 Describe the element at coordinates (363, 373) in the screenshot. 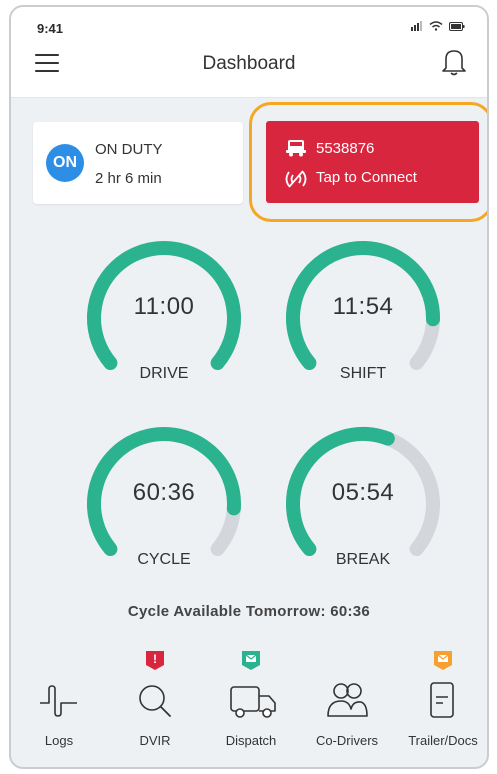

I see `gauge-label: SHIFT` at that location.